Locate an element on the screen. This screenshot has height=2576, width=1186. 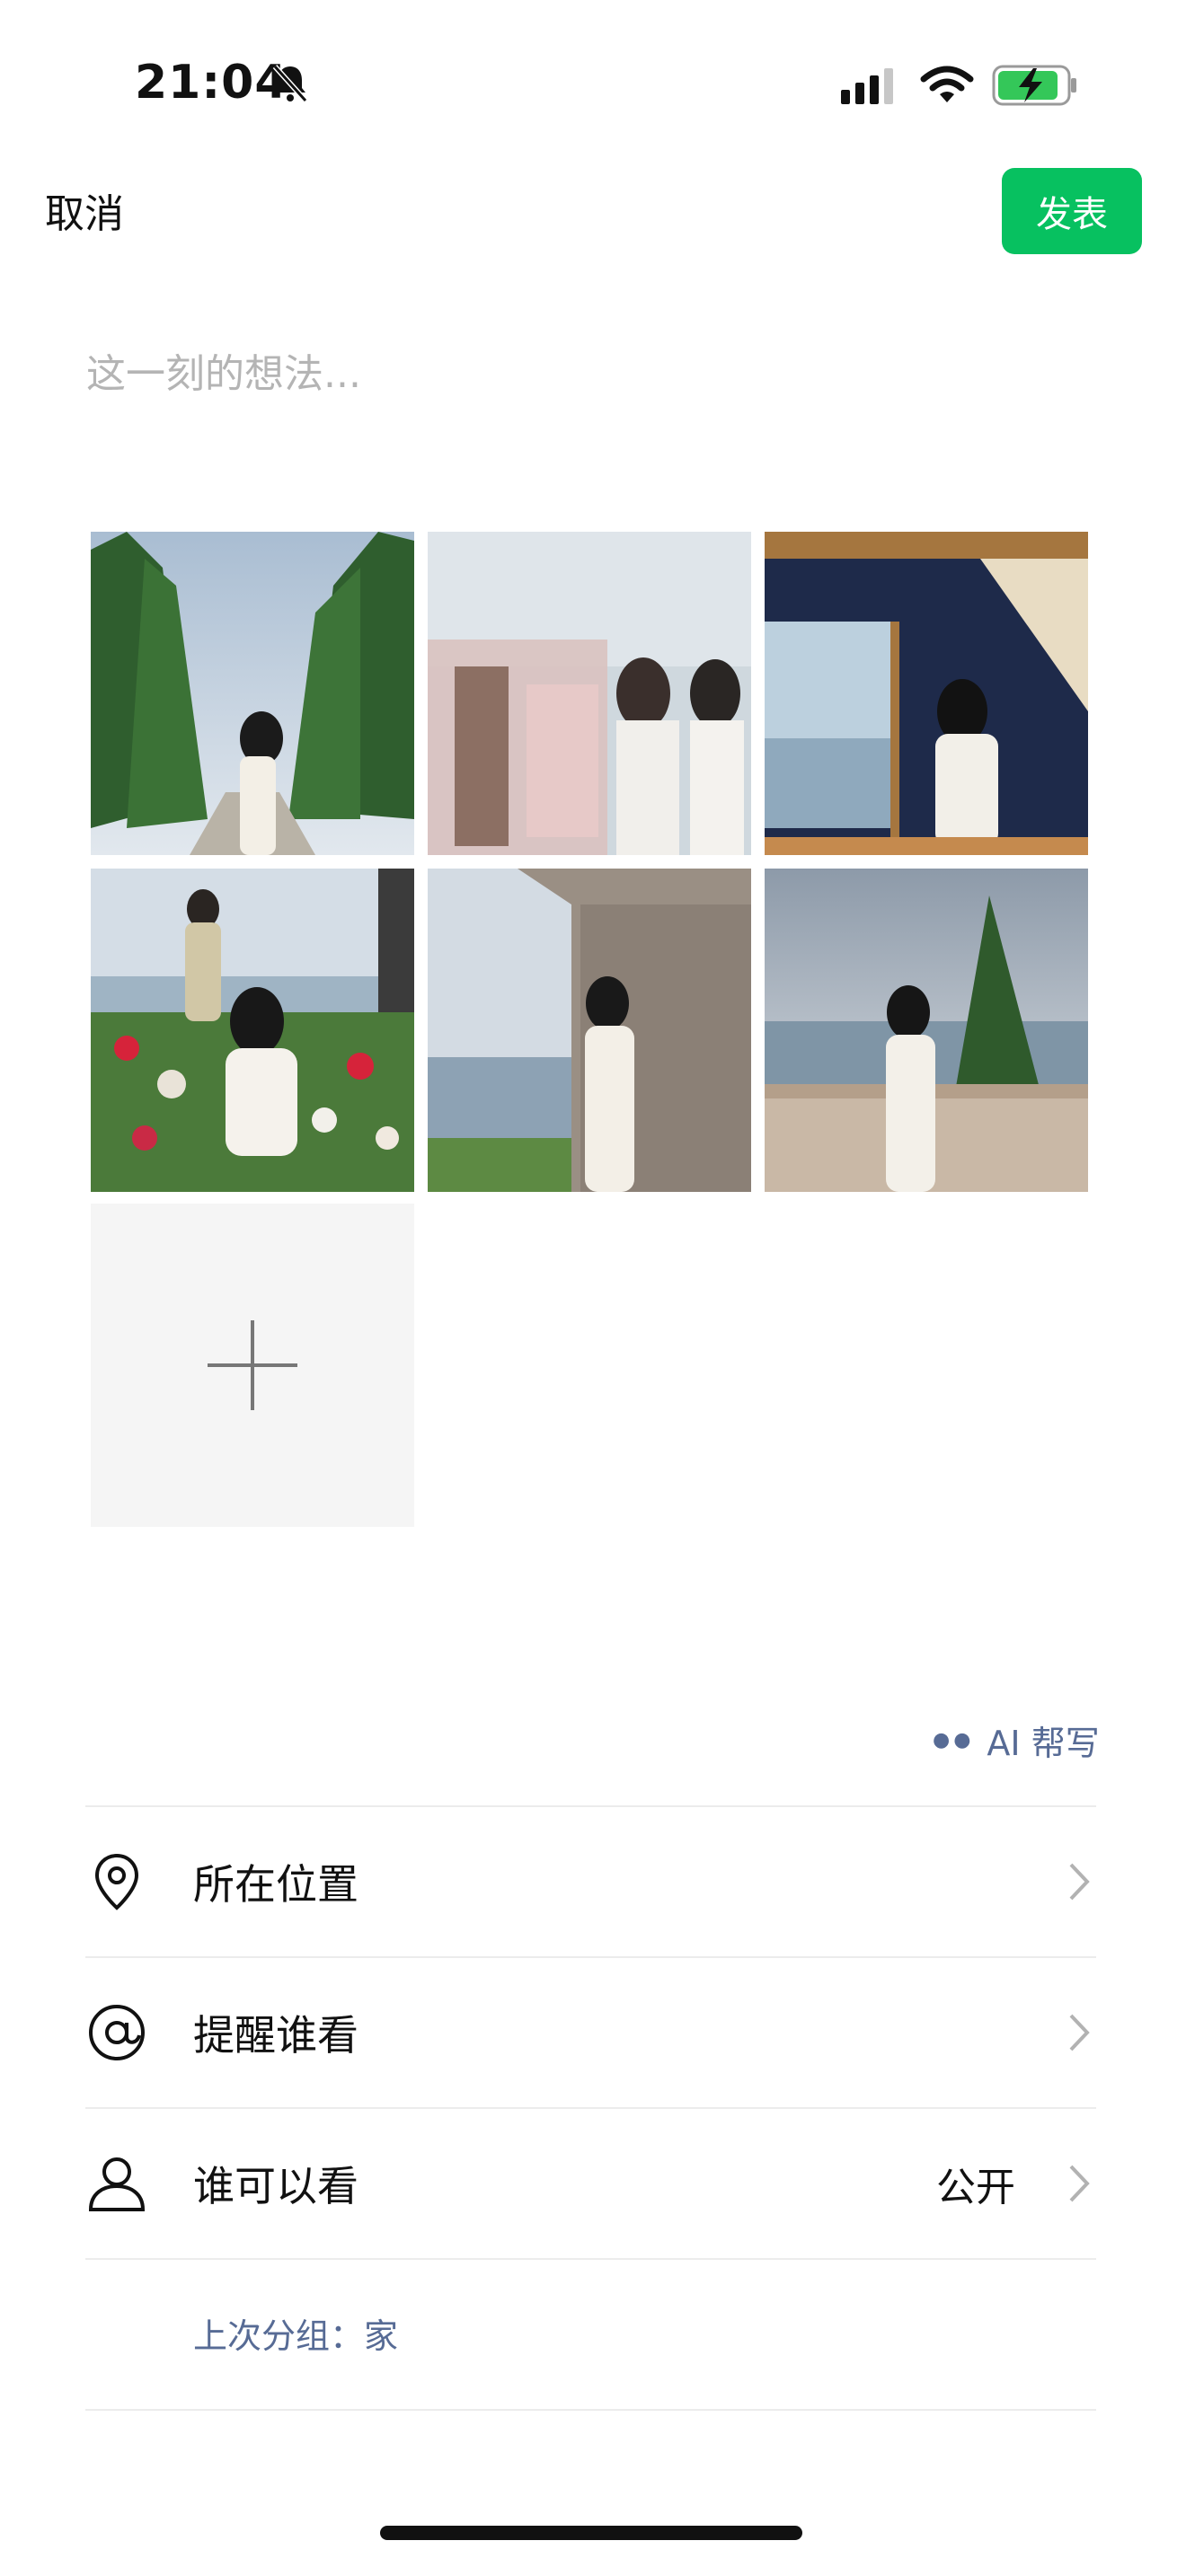
row-visibility-label: 谁可以看 is located at coordinates (275, 2186).